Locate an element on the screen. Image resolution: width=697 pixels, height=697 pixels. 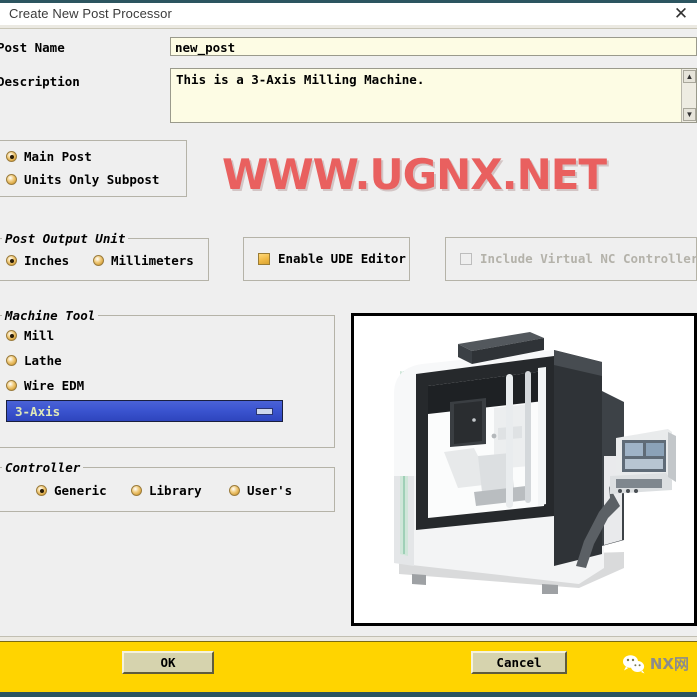
radio-mill: Mill is located at coordinates (30, 335).